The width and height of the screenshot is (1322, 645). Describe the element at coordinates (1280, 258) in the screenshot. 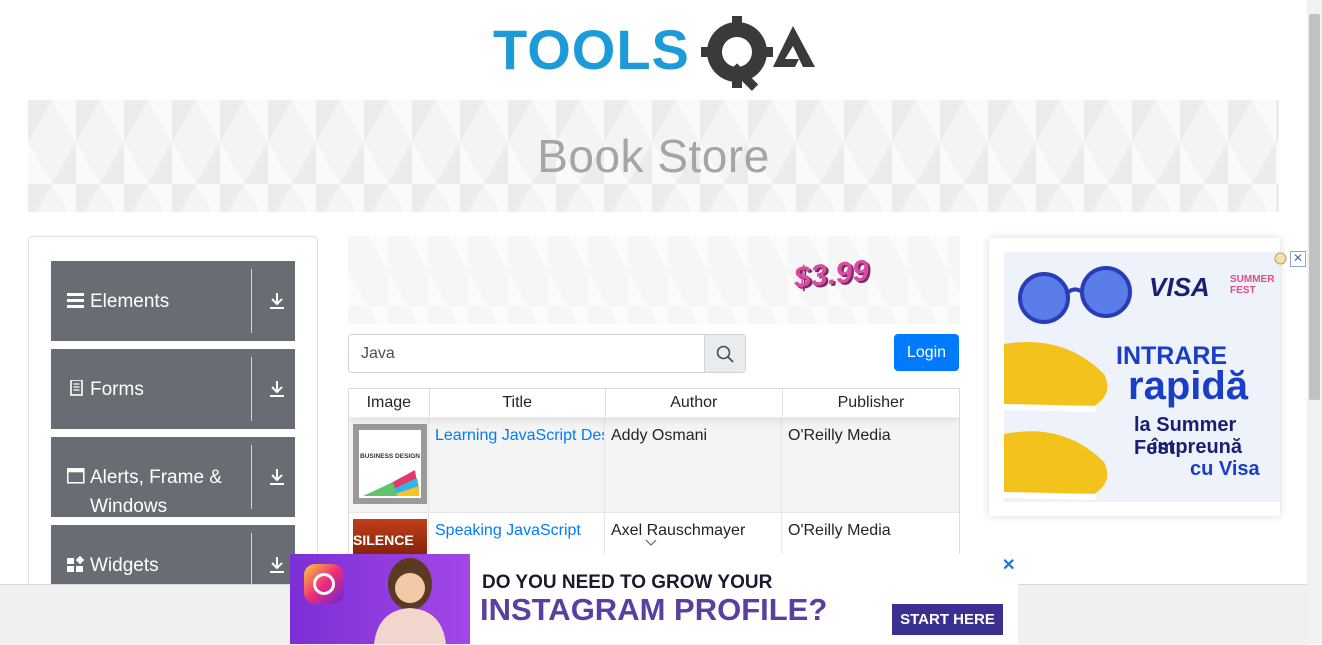

I see `adchoices-icon` at that location.